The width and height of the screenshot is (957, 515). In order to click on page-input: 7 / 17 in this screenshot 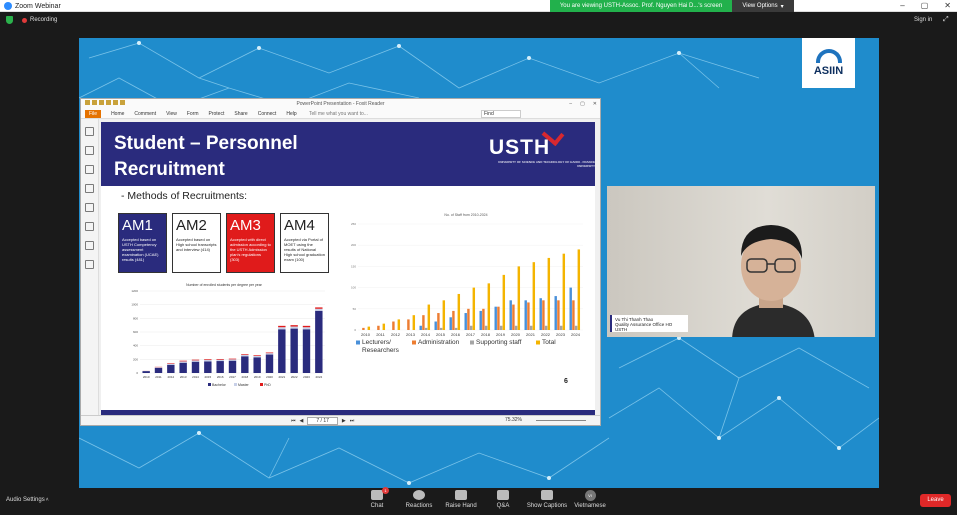, I will do `click(322, 421)`.